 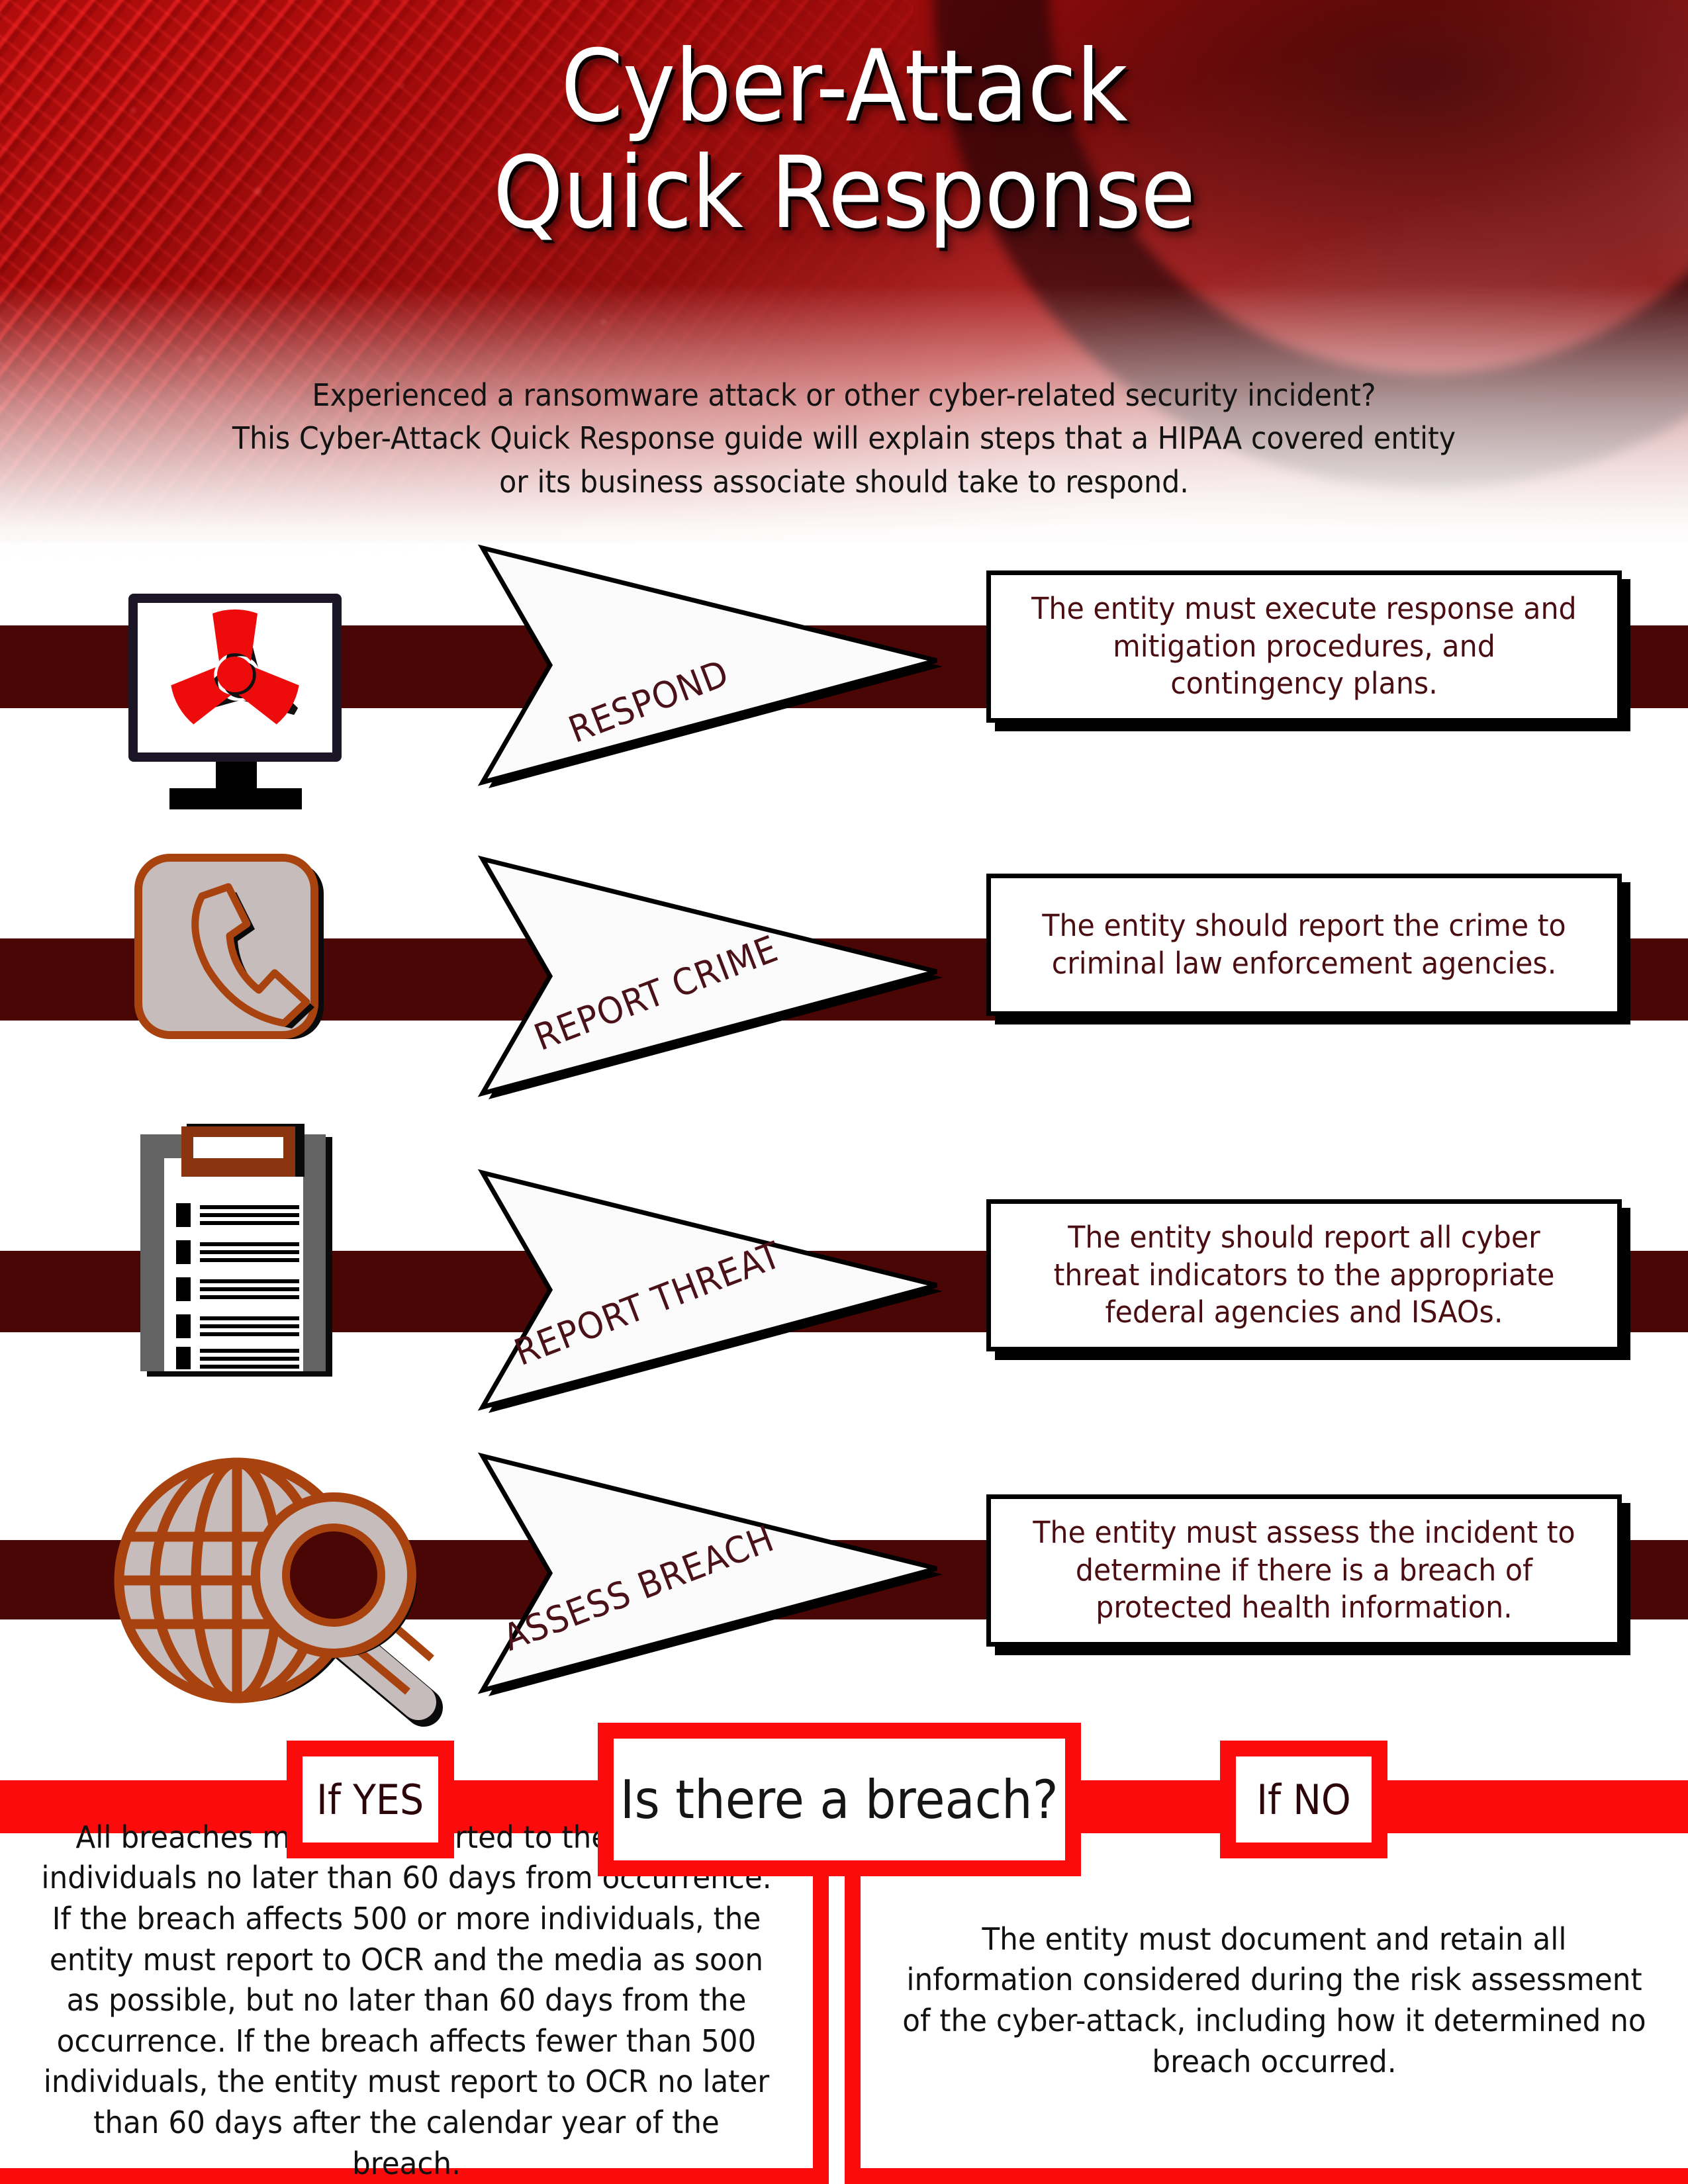 What do you see at coordinates (278, 1585) in the screenshot?
I see `globe-magnifier-icon` at bounding box center [278, 1585].